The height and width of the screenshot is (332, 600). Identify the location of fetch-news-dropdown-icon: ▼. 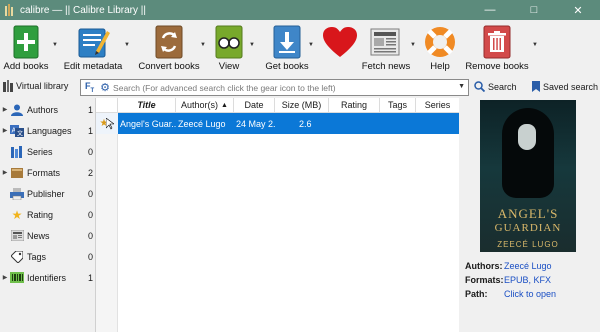
(413, 45).